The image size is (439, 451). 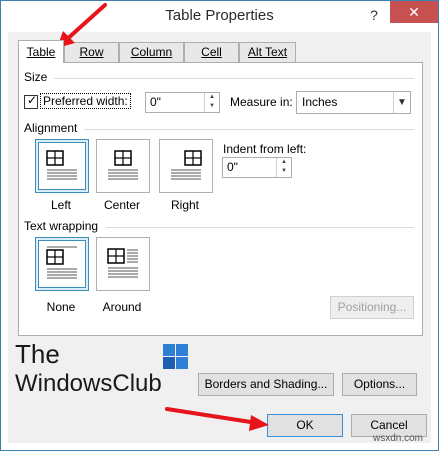 I want to click on text-wrapping-section-label: Text wrapping, so click(x=61, y=226).